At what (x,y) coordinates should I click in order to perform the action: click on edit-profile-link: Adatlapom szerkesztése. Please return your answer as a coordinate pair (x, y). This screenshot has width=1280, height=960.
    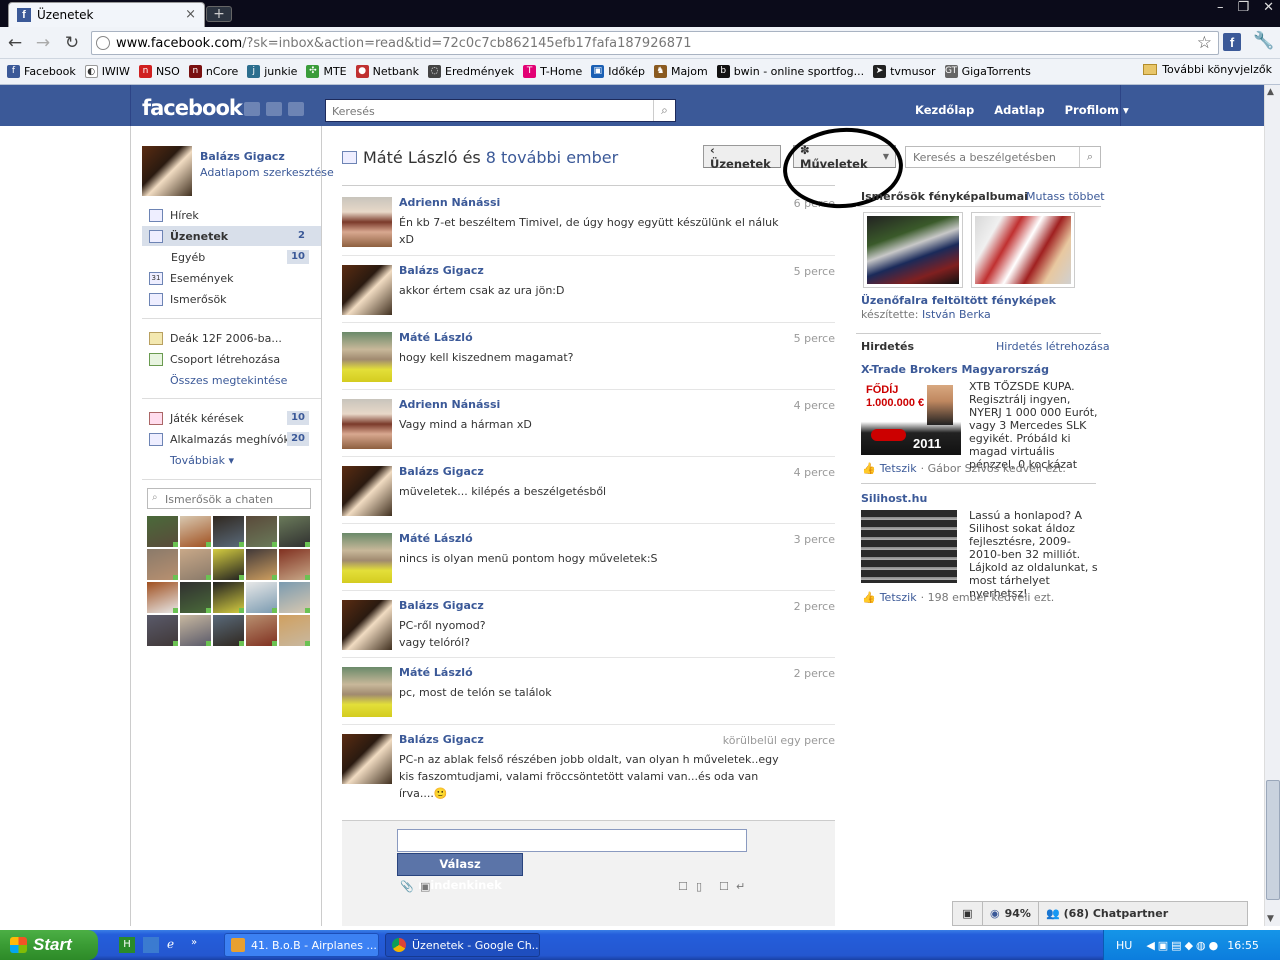
    Looking at the image, I should click on (267, 172).